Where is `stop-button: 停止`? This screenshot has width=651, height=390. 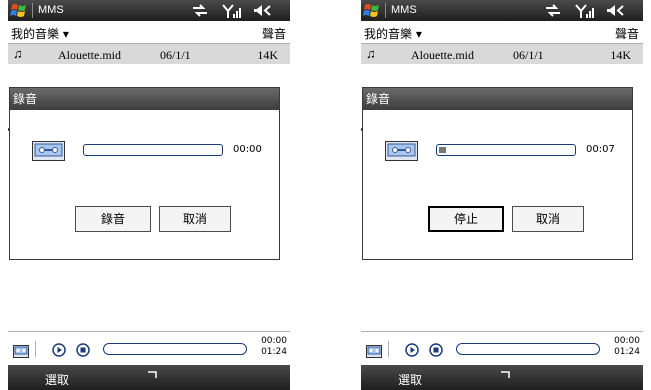 stop-button: 停止 is located at coordinates (466, 219).